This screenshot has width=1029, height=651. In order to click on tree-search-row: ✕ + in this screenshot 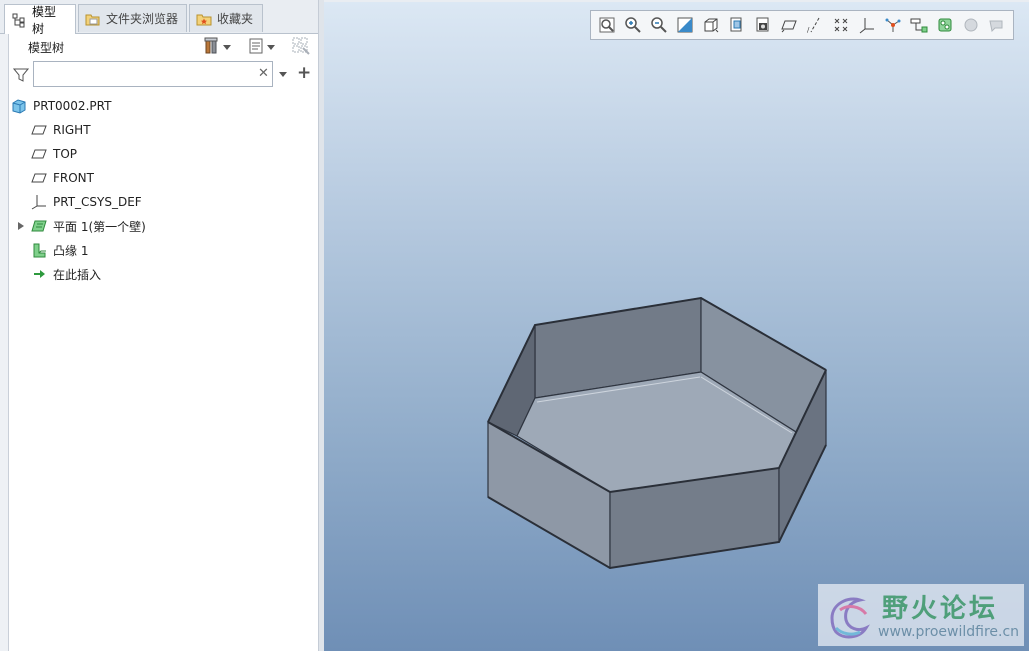, I will do `click(165, 76)`.